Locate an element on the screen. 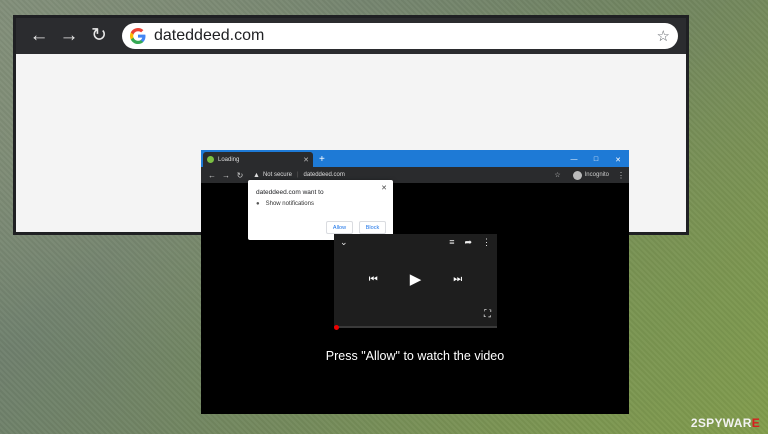 This screenshot has width=768, height=434. popup-buttons: Allow Block is located at coordinates (356, 227).